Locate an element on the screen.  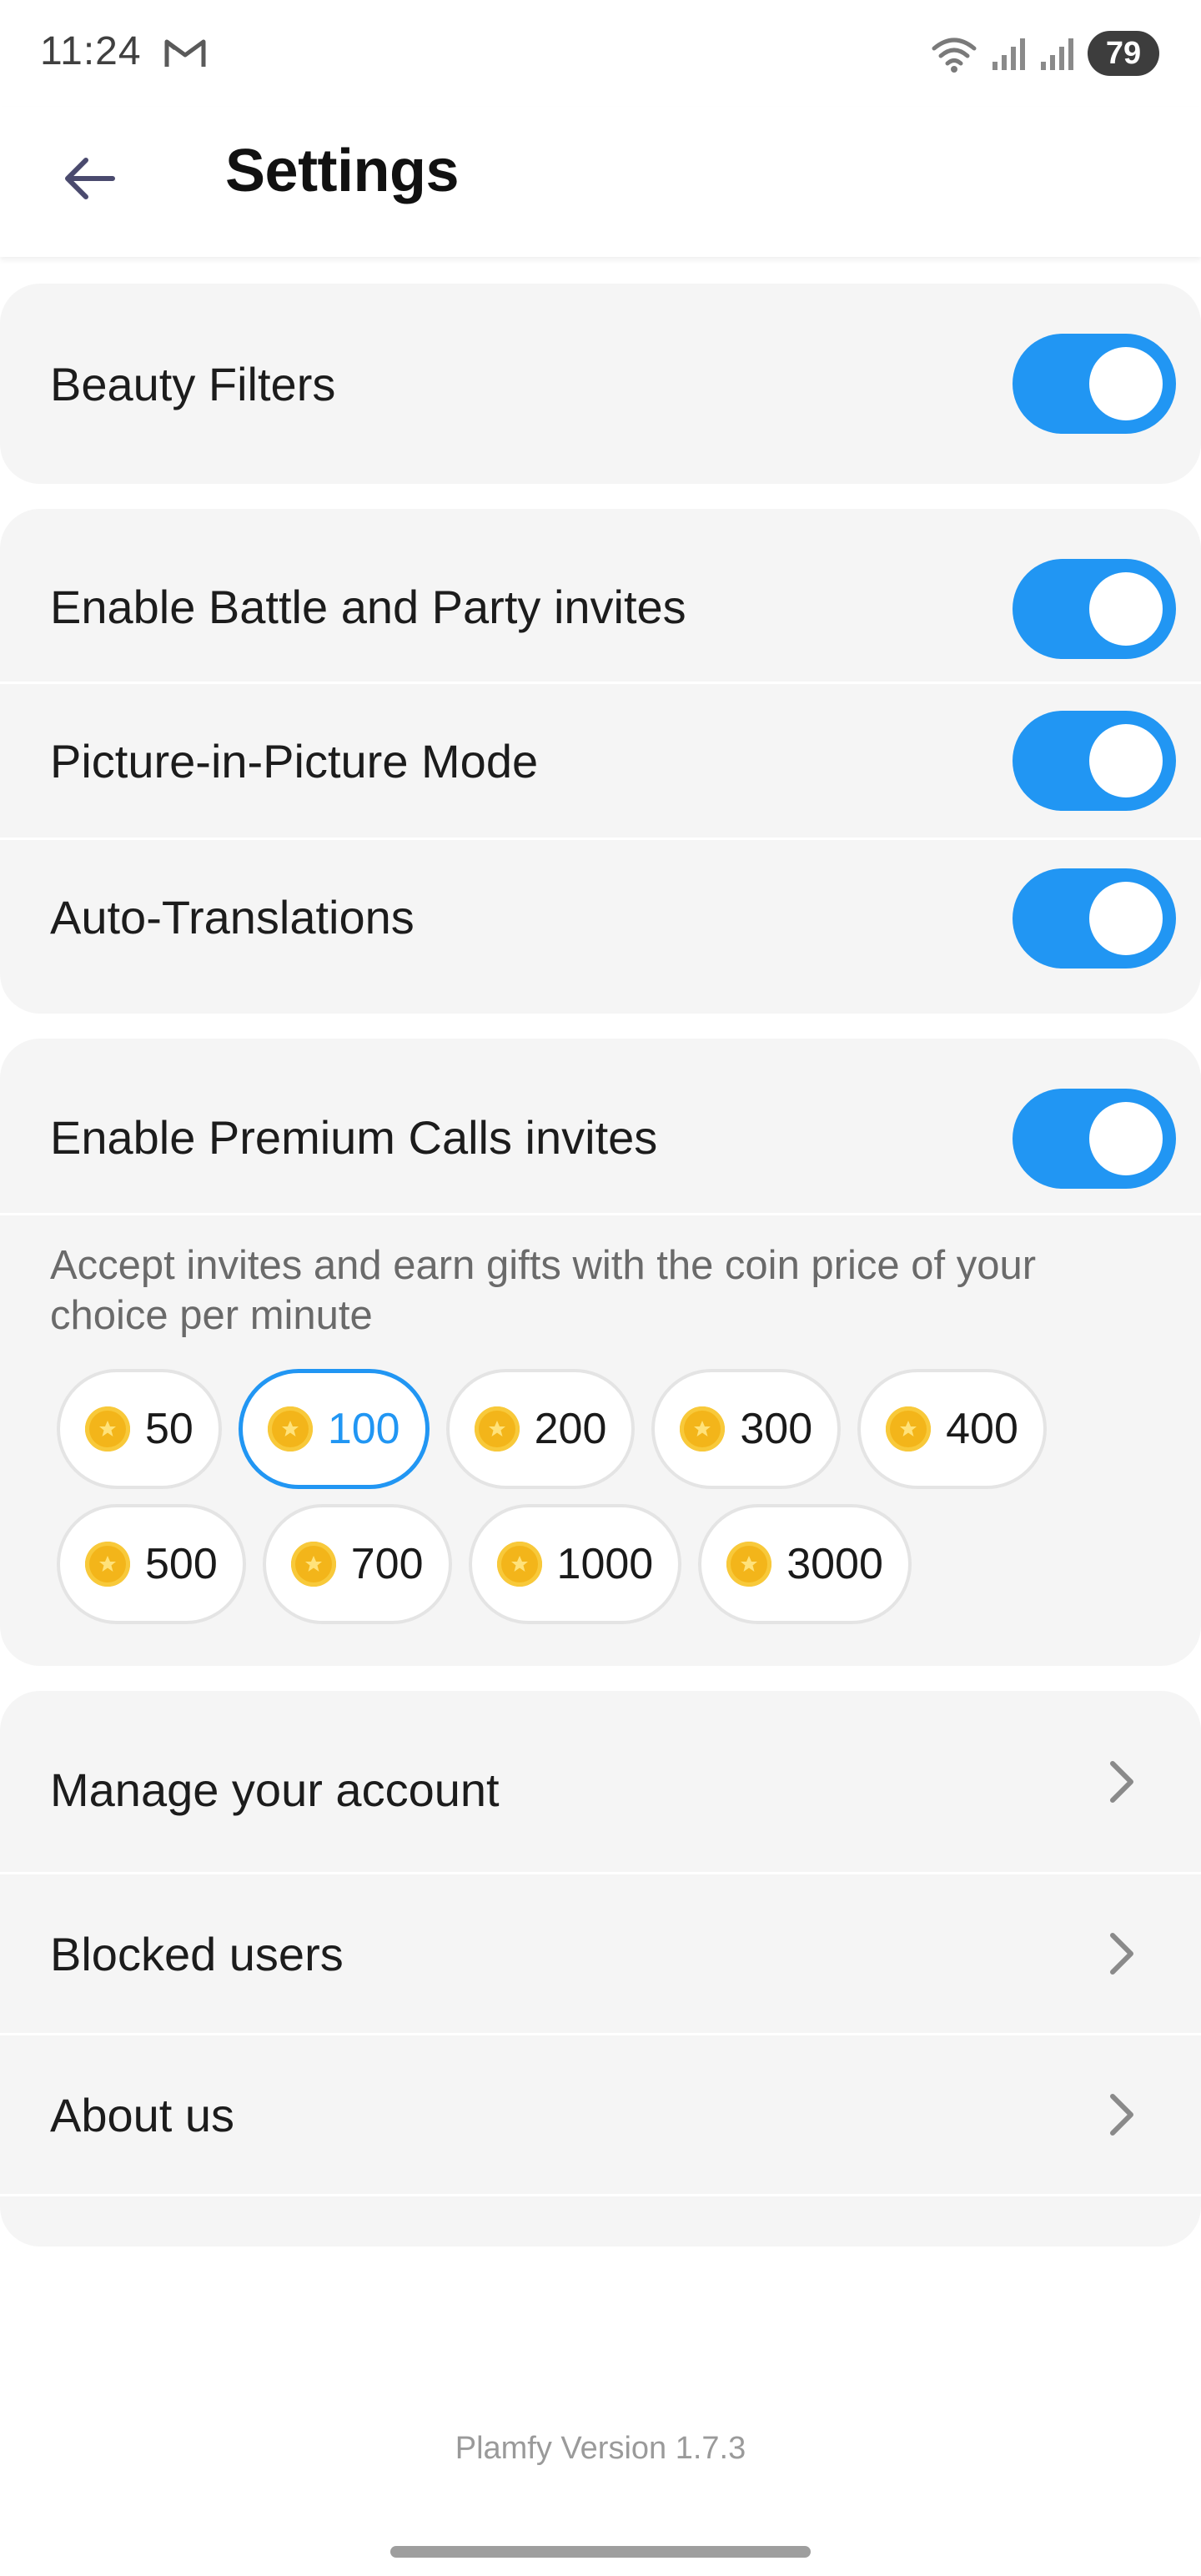
price-chip-label: 700 is located at coordinates (387, 1564).